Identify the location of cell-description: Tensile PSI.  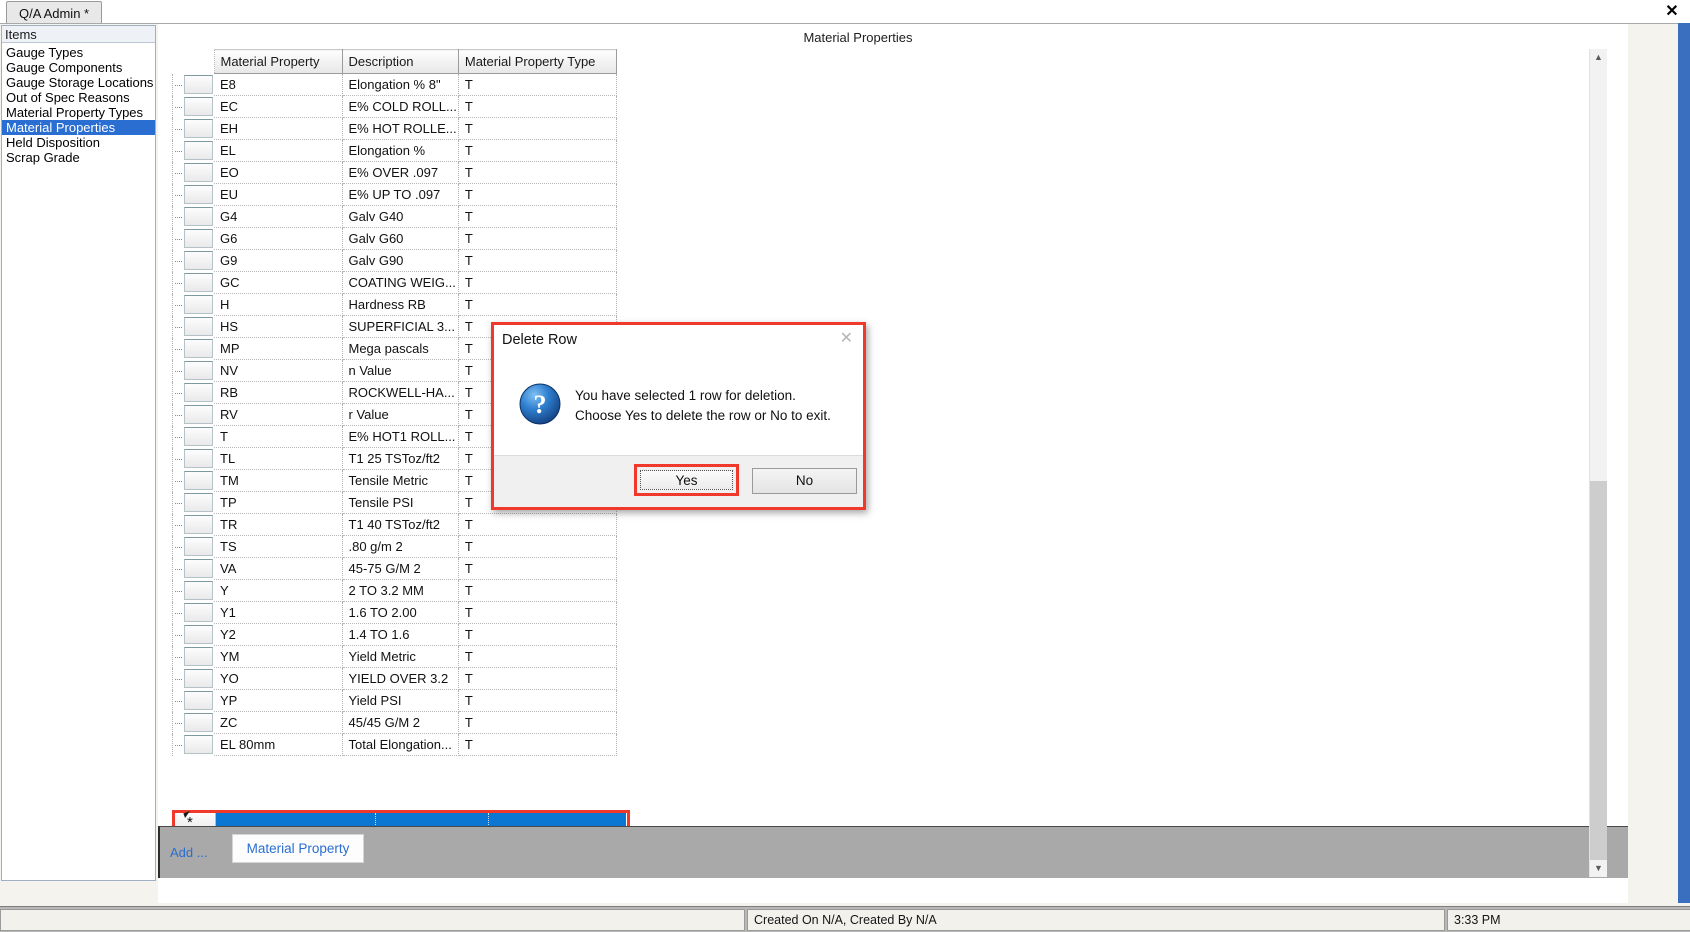
(400, 502).